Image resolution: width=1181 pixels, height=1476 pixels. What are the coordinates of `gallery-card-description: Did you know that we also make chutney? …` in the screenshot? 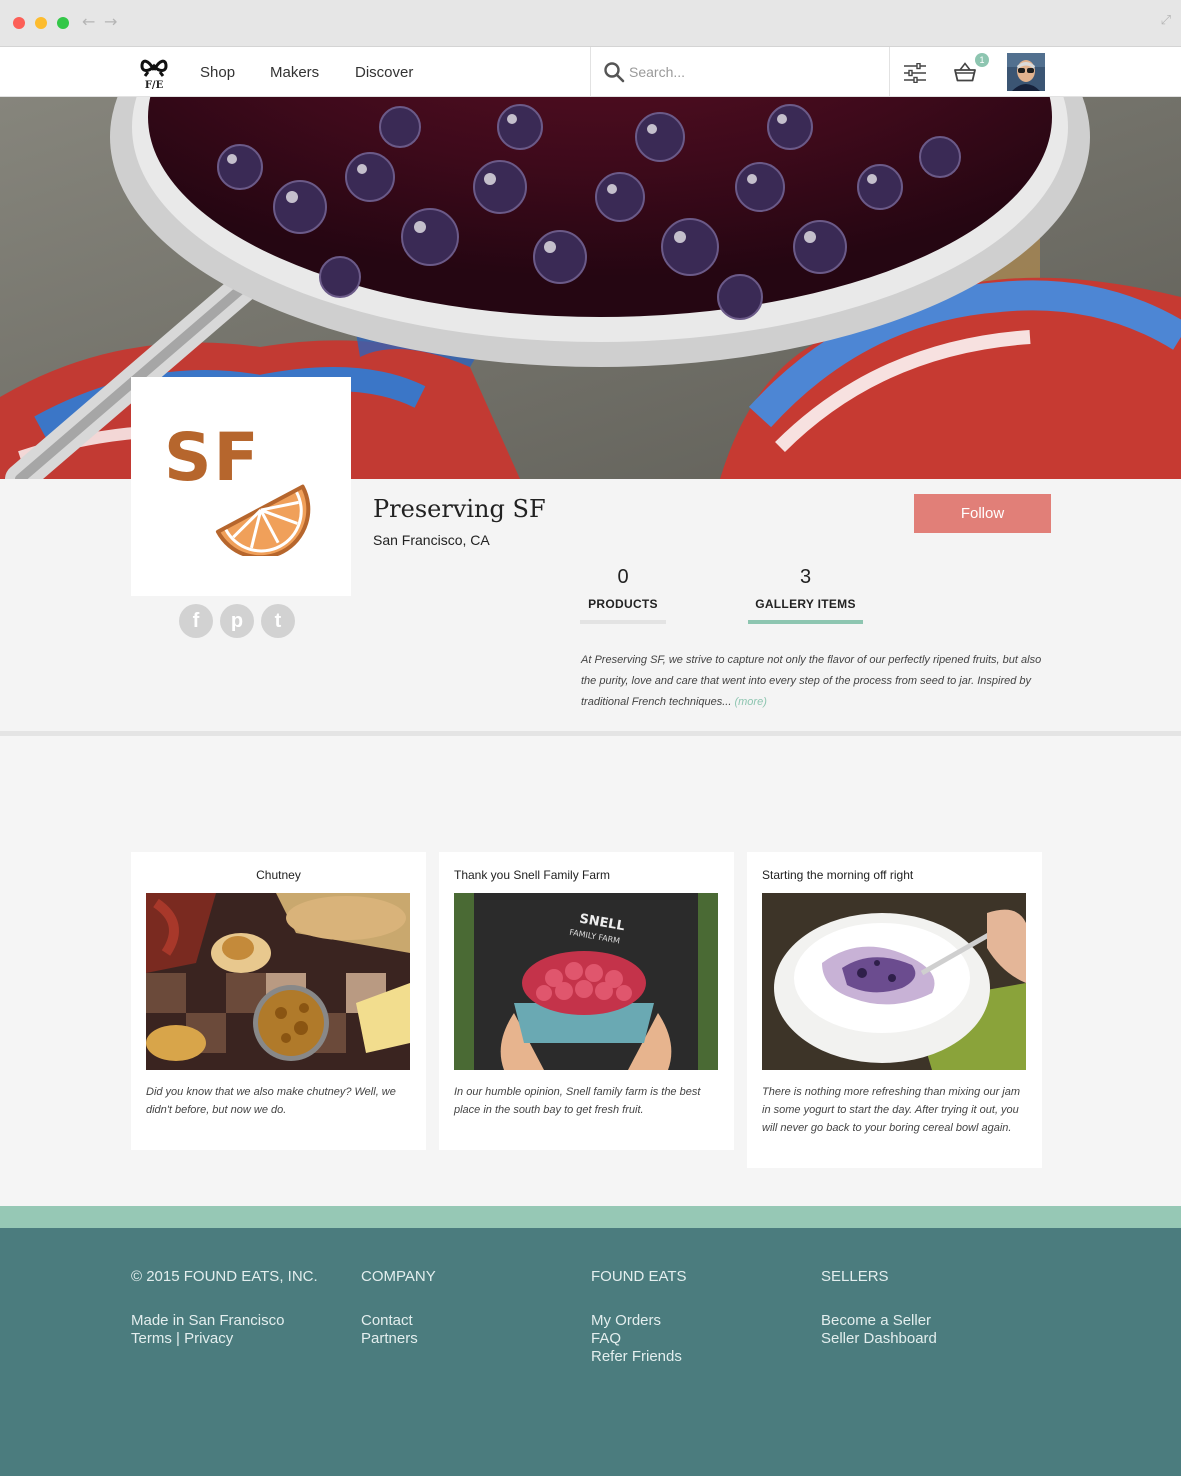 It's located at (271, 1101).